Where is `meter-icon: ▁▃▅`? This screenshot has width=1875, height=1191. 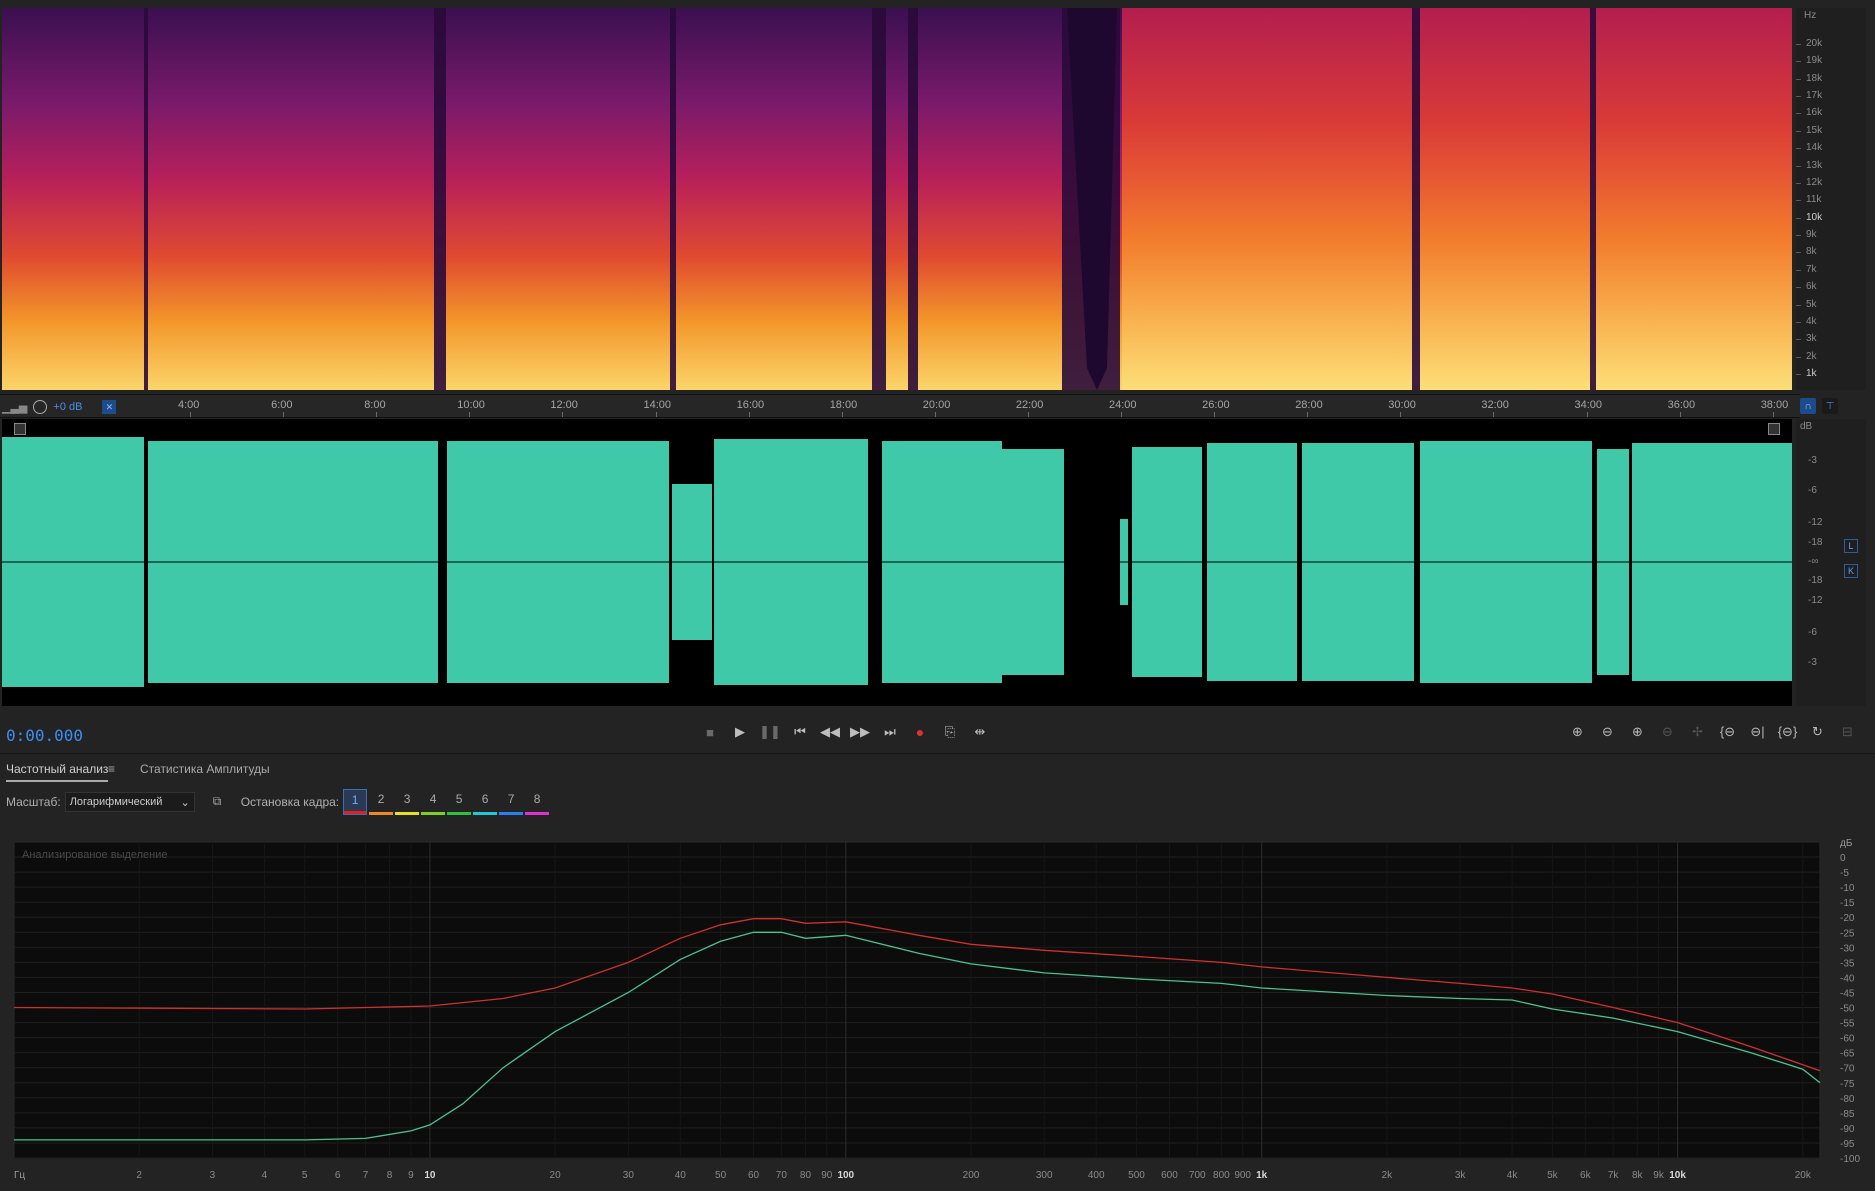
meter-icon: ▁▃▅ is located at coordinates (14, 407).